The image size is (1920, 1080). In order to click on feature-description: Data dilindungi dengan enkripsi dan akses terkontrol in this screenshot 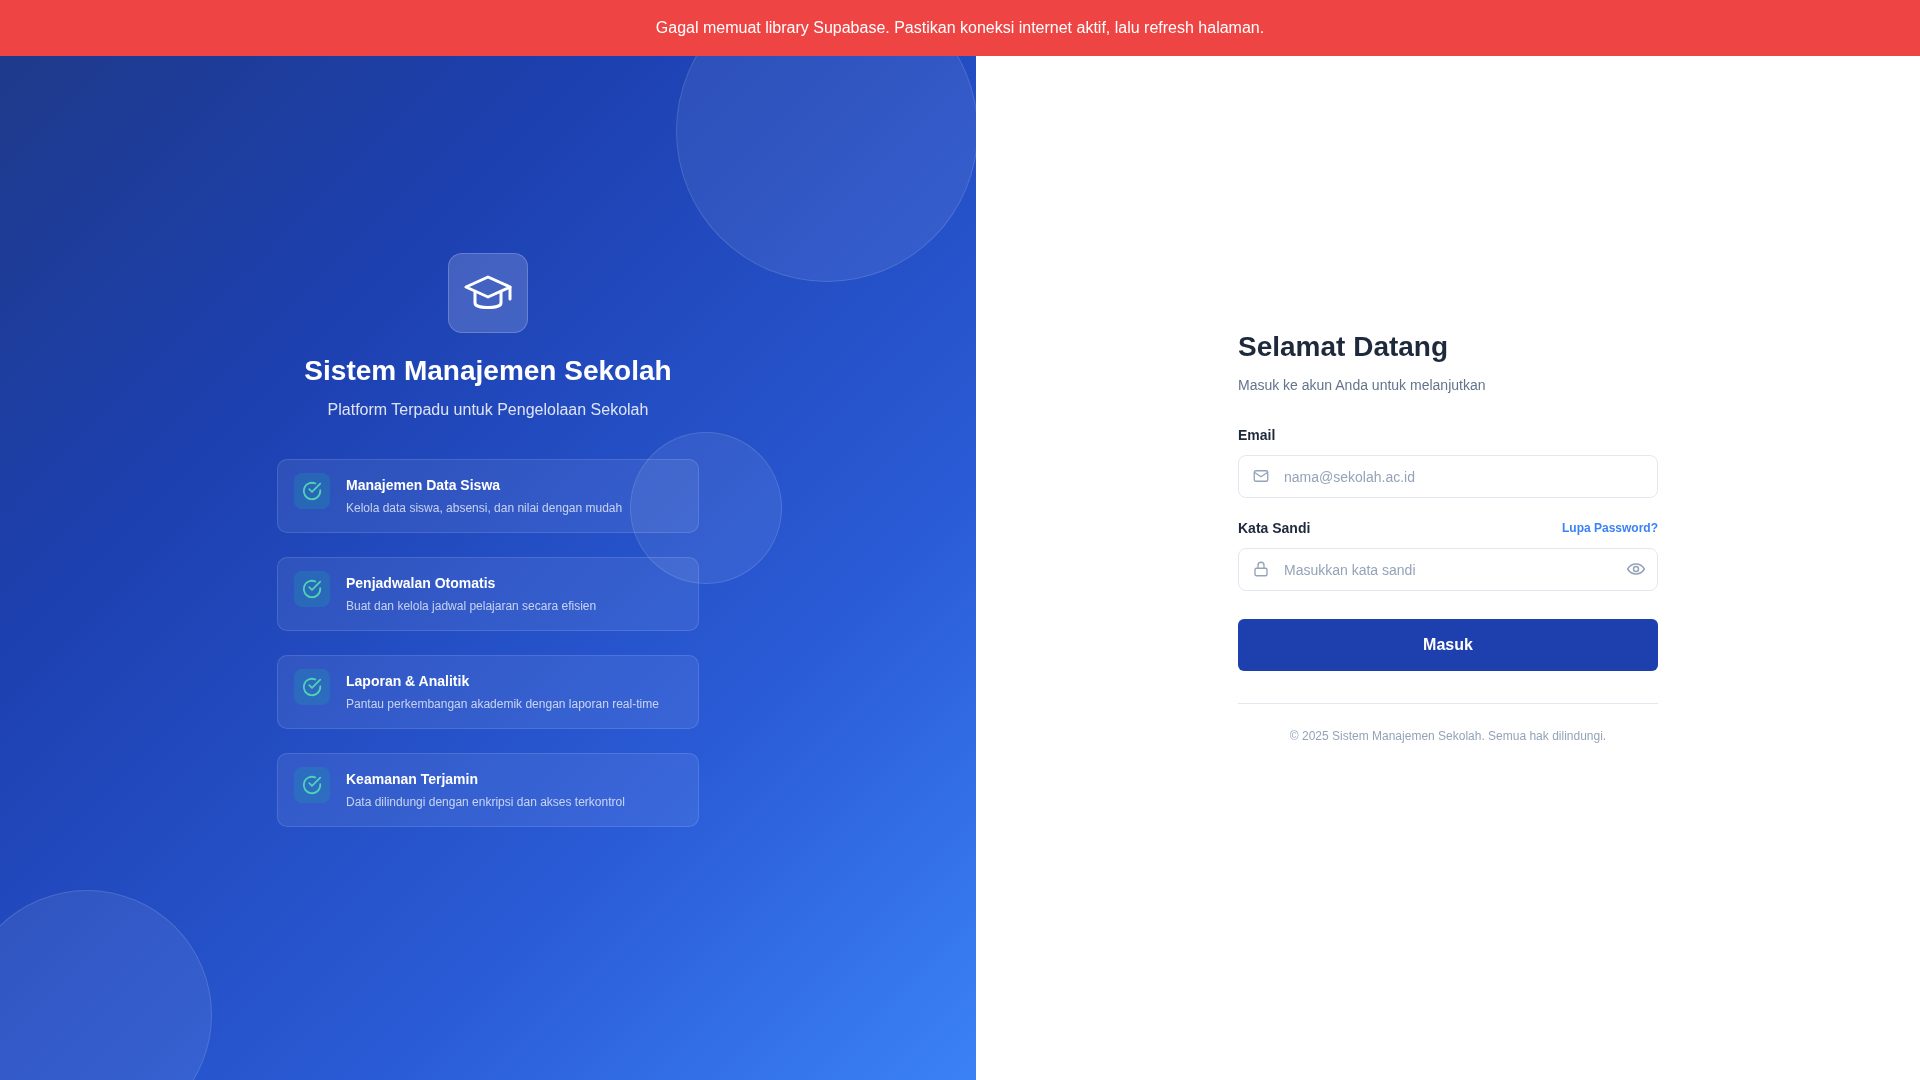, I will do `click(485, 802)`.